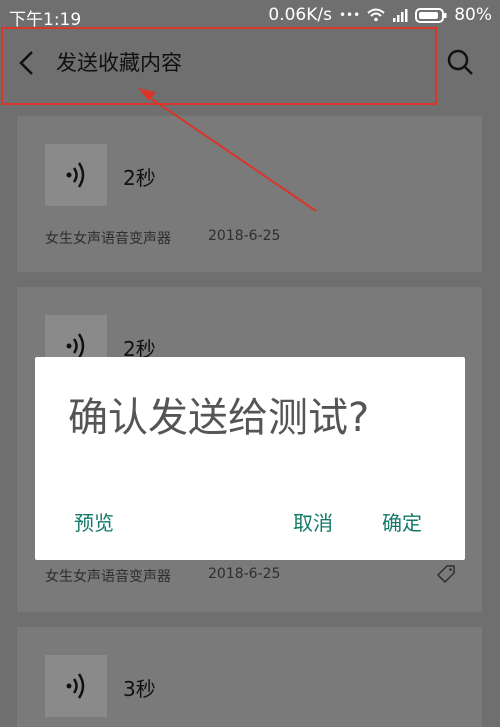 This screenshot has width=500, height=727. Describe the element at coordinates (376, 15) in the screenshot. I see `wifi-icon` at that location.